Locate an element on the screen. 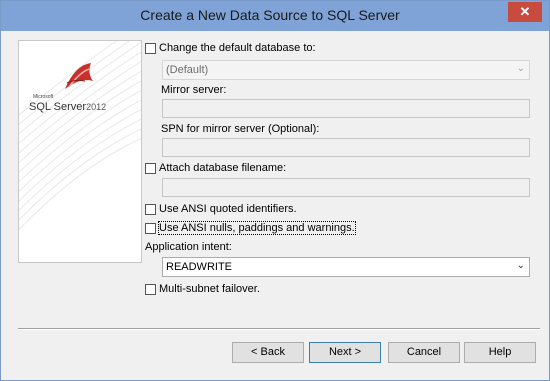  close-button: ✕ is located at coordinates (525, 12).